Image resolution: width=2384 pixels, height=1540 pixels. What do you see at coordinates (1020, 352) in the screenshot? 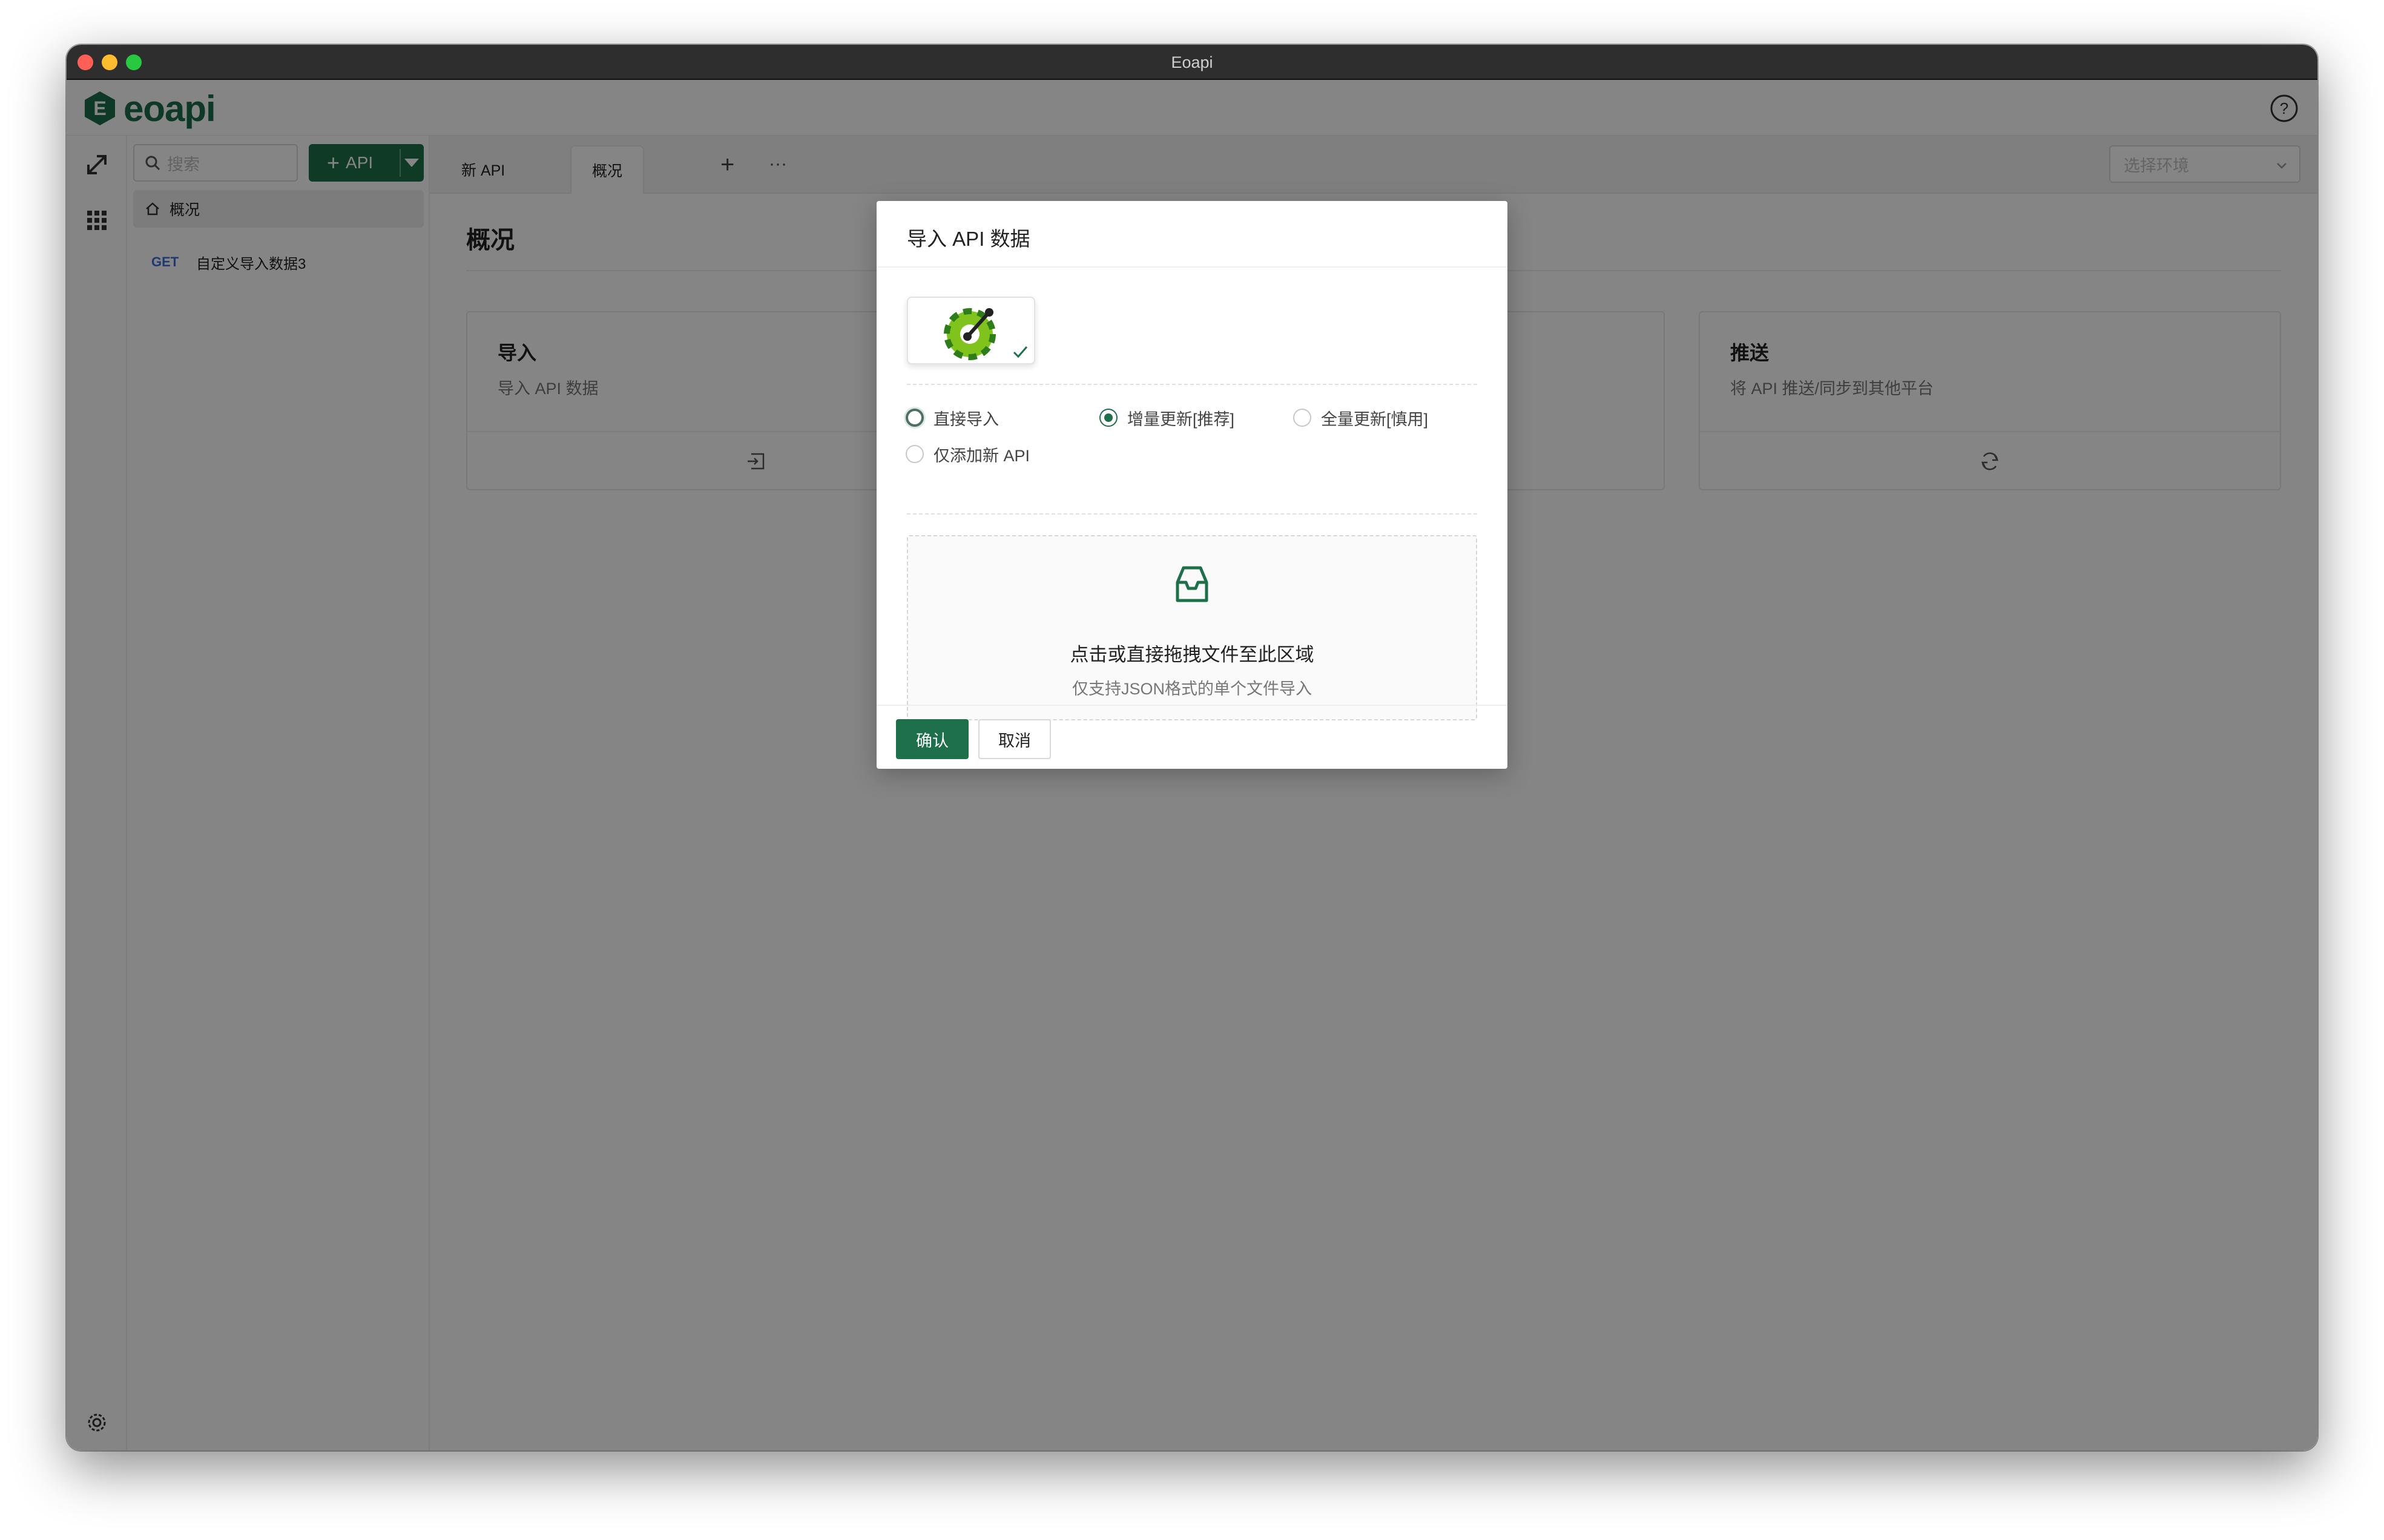
I see `check-icon` at bounding box center [1020, 352].